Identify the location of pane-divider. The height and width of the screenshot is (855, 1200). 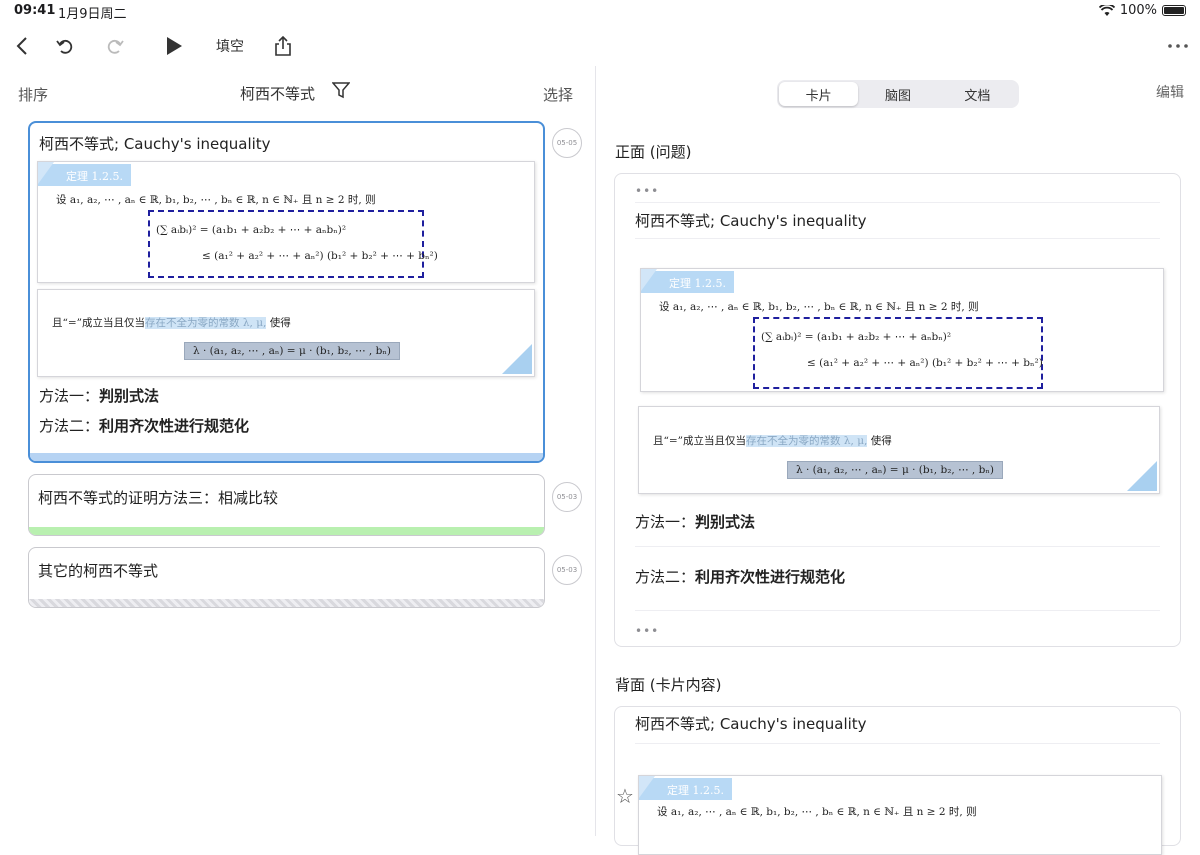
(595, 451).